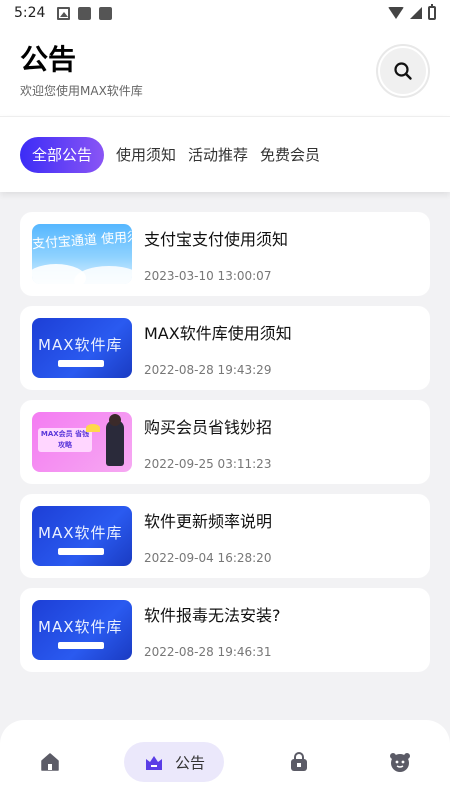 This screenshot has height=800, width=450. I want to click on nav-shop, so click(299, 762).